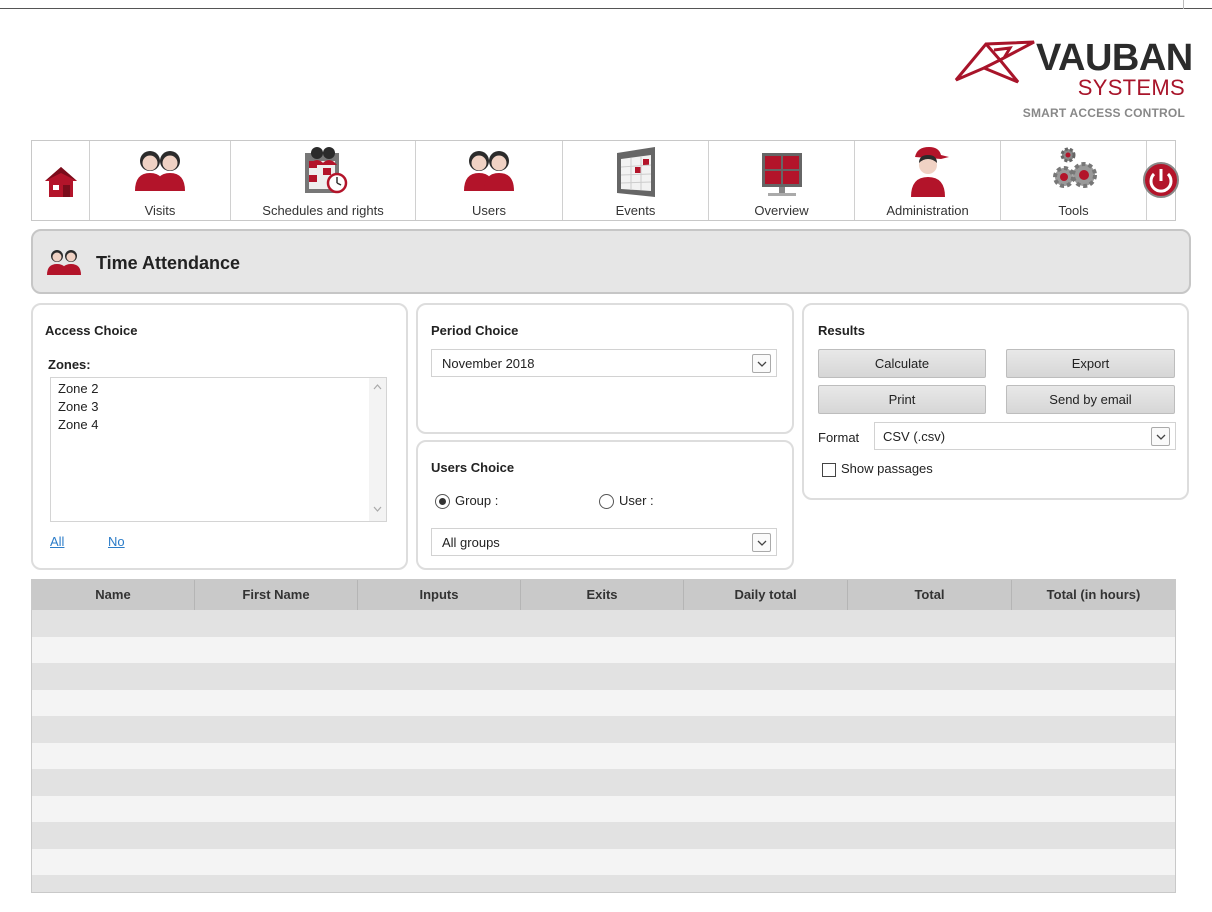  Describe the element at coordinates (994, 62) in the screenshot. I see `logo-star-icon` at that location.